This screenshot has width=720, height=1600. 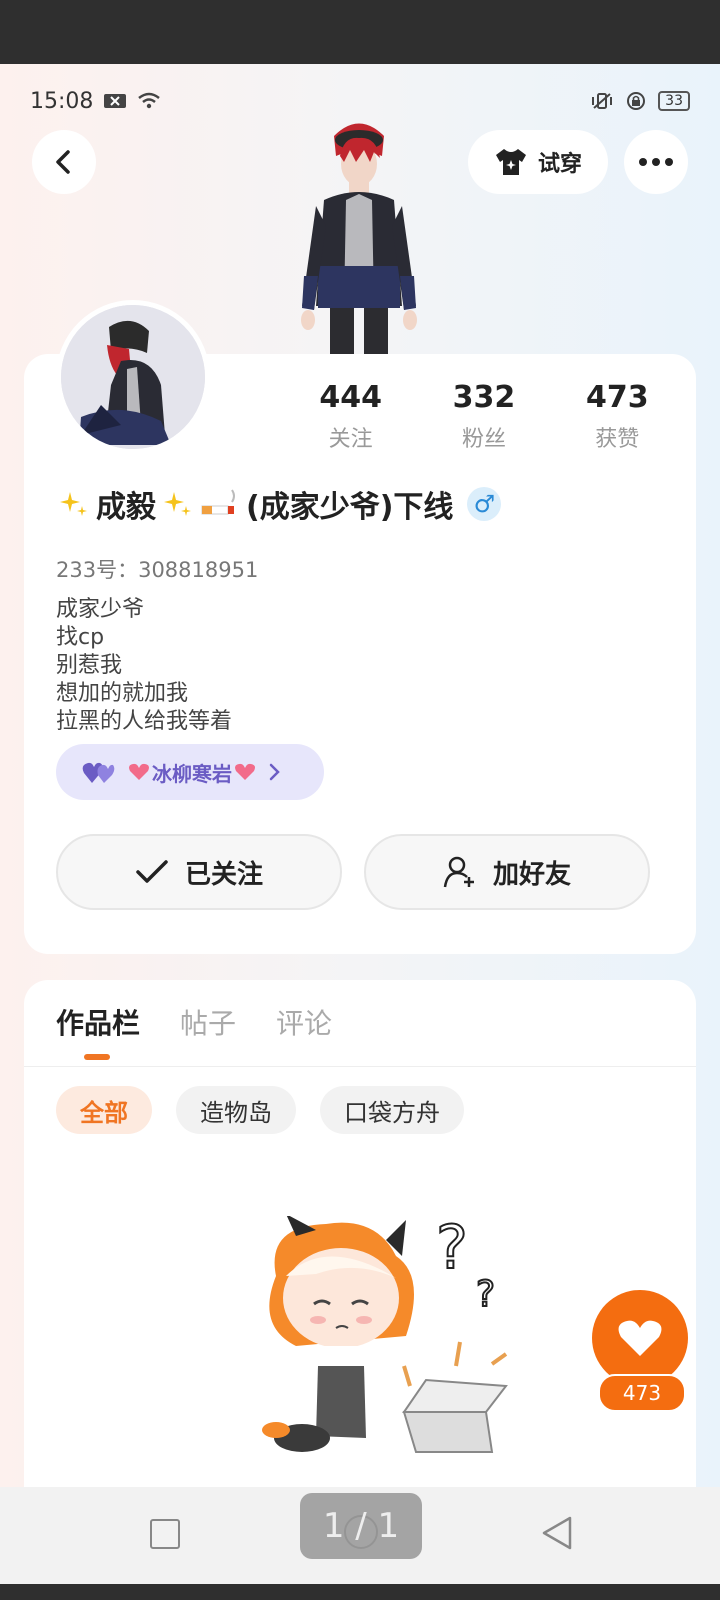 I want to click on gender-male-icon: ♂, so click(x=484, y=504).